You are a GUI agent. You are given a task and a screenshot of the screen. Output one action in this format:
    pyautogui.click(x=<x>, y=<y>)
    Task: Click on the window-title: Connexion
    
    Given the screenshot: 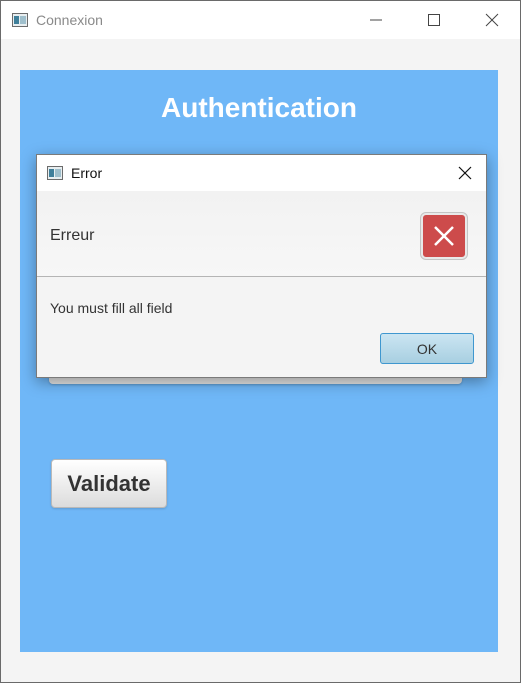 What is the action you would take?
    pyautogui.click(x=69, y=20)
    